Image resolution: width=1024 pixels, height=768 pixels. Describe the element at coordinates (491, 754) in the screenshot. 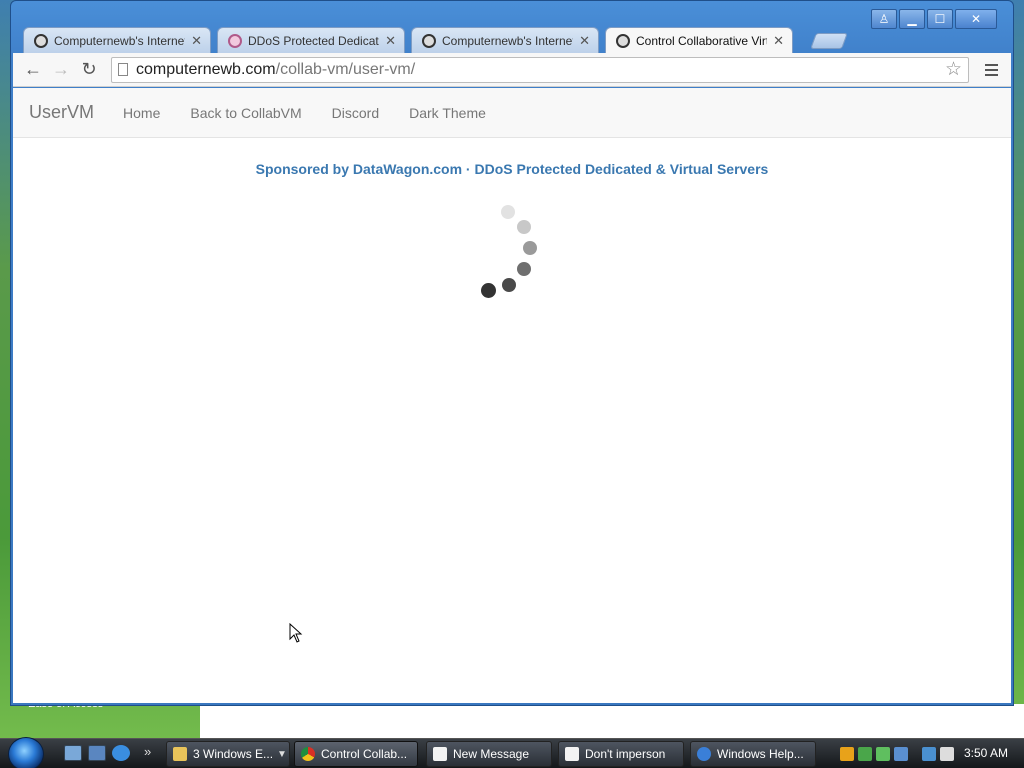

I see `task-label: New Message` at that location.